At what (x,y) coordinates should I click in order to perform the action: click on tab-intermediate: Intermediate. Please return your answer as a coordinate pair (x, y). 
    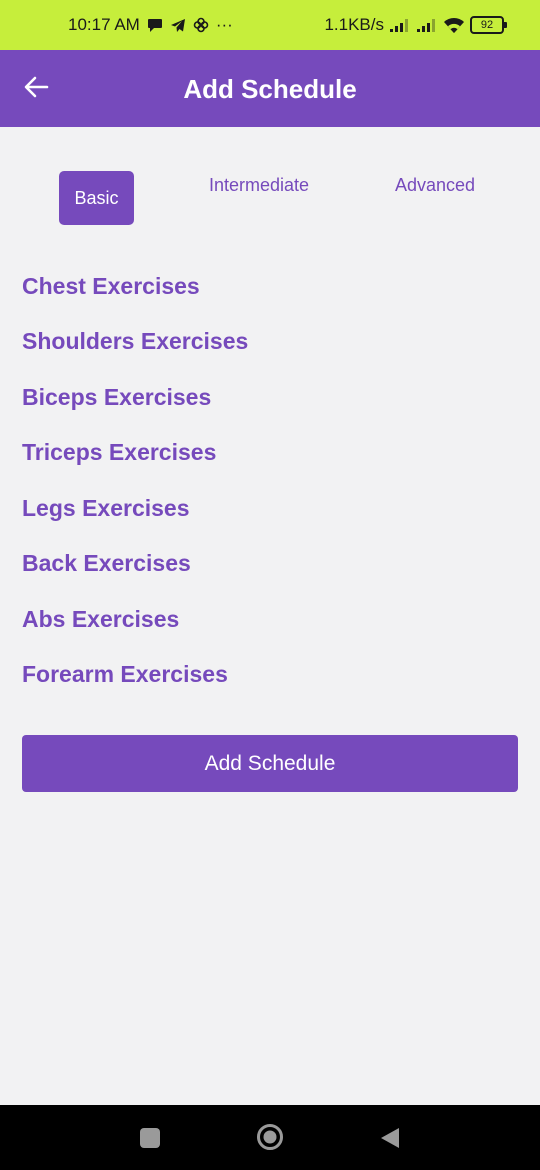
    Looking at the image, I should click on (259, 185).